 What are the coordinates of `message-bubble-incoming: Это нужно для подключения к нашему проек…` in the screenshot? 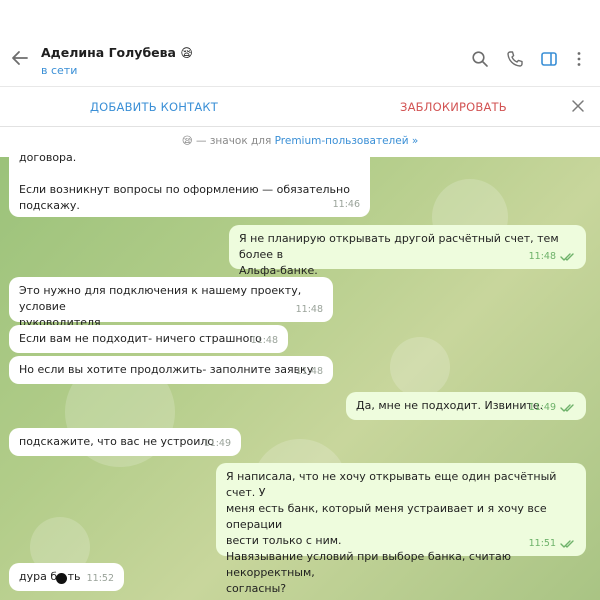 It's located at (171, 303).